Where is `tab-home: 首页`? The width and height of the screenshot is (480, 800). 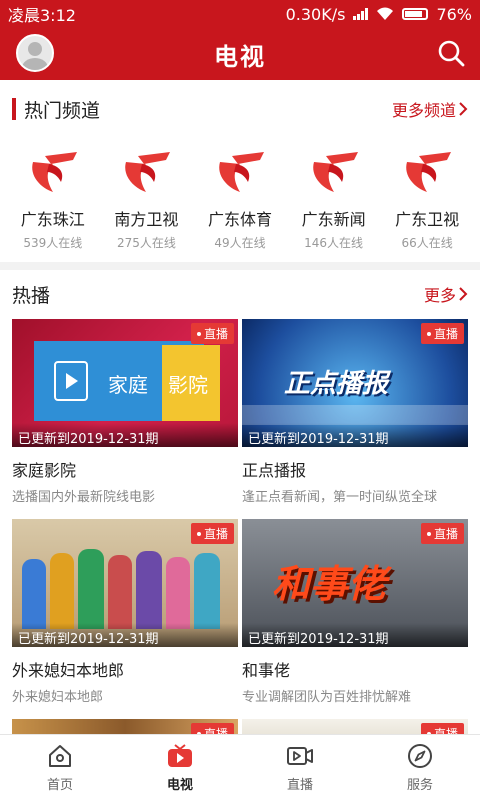
tab-home: 首页 is located at coordinates (60, 767).